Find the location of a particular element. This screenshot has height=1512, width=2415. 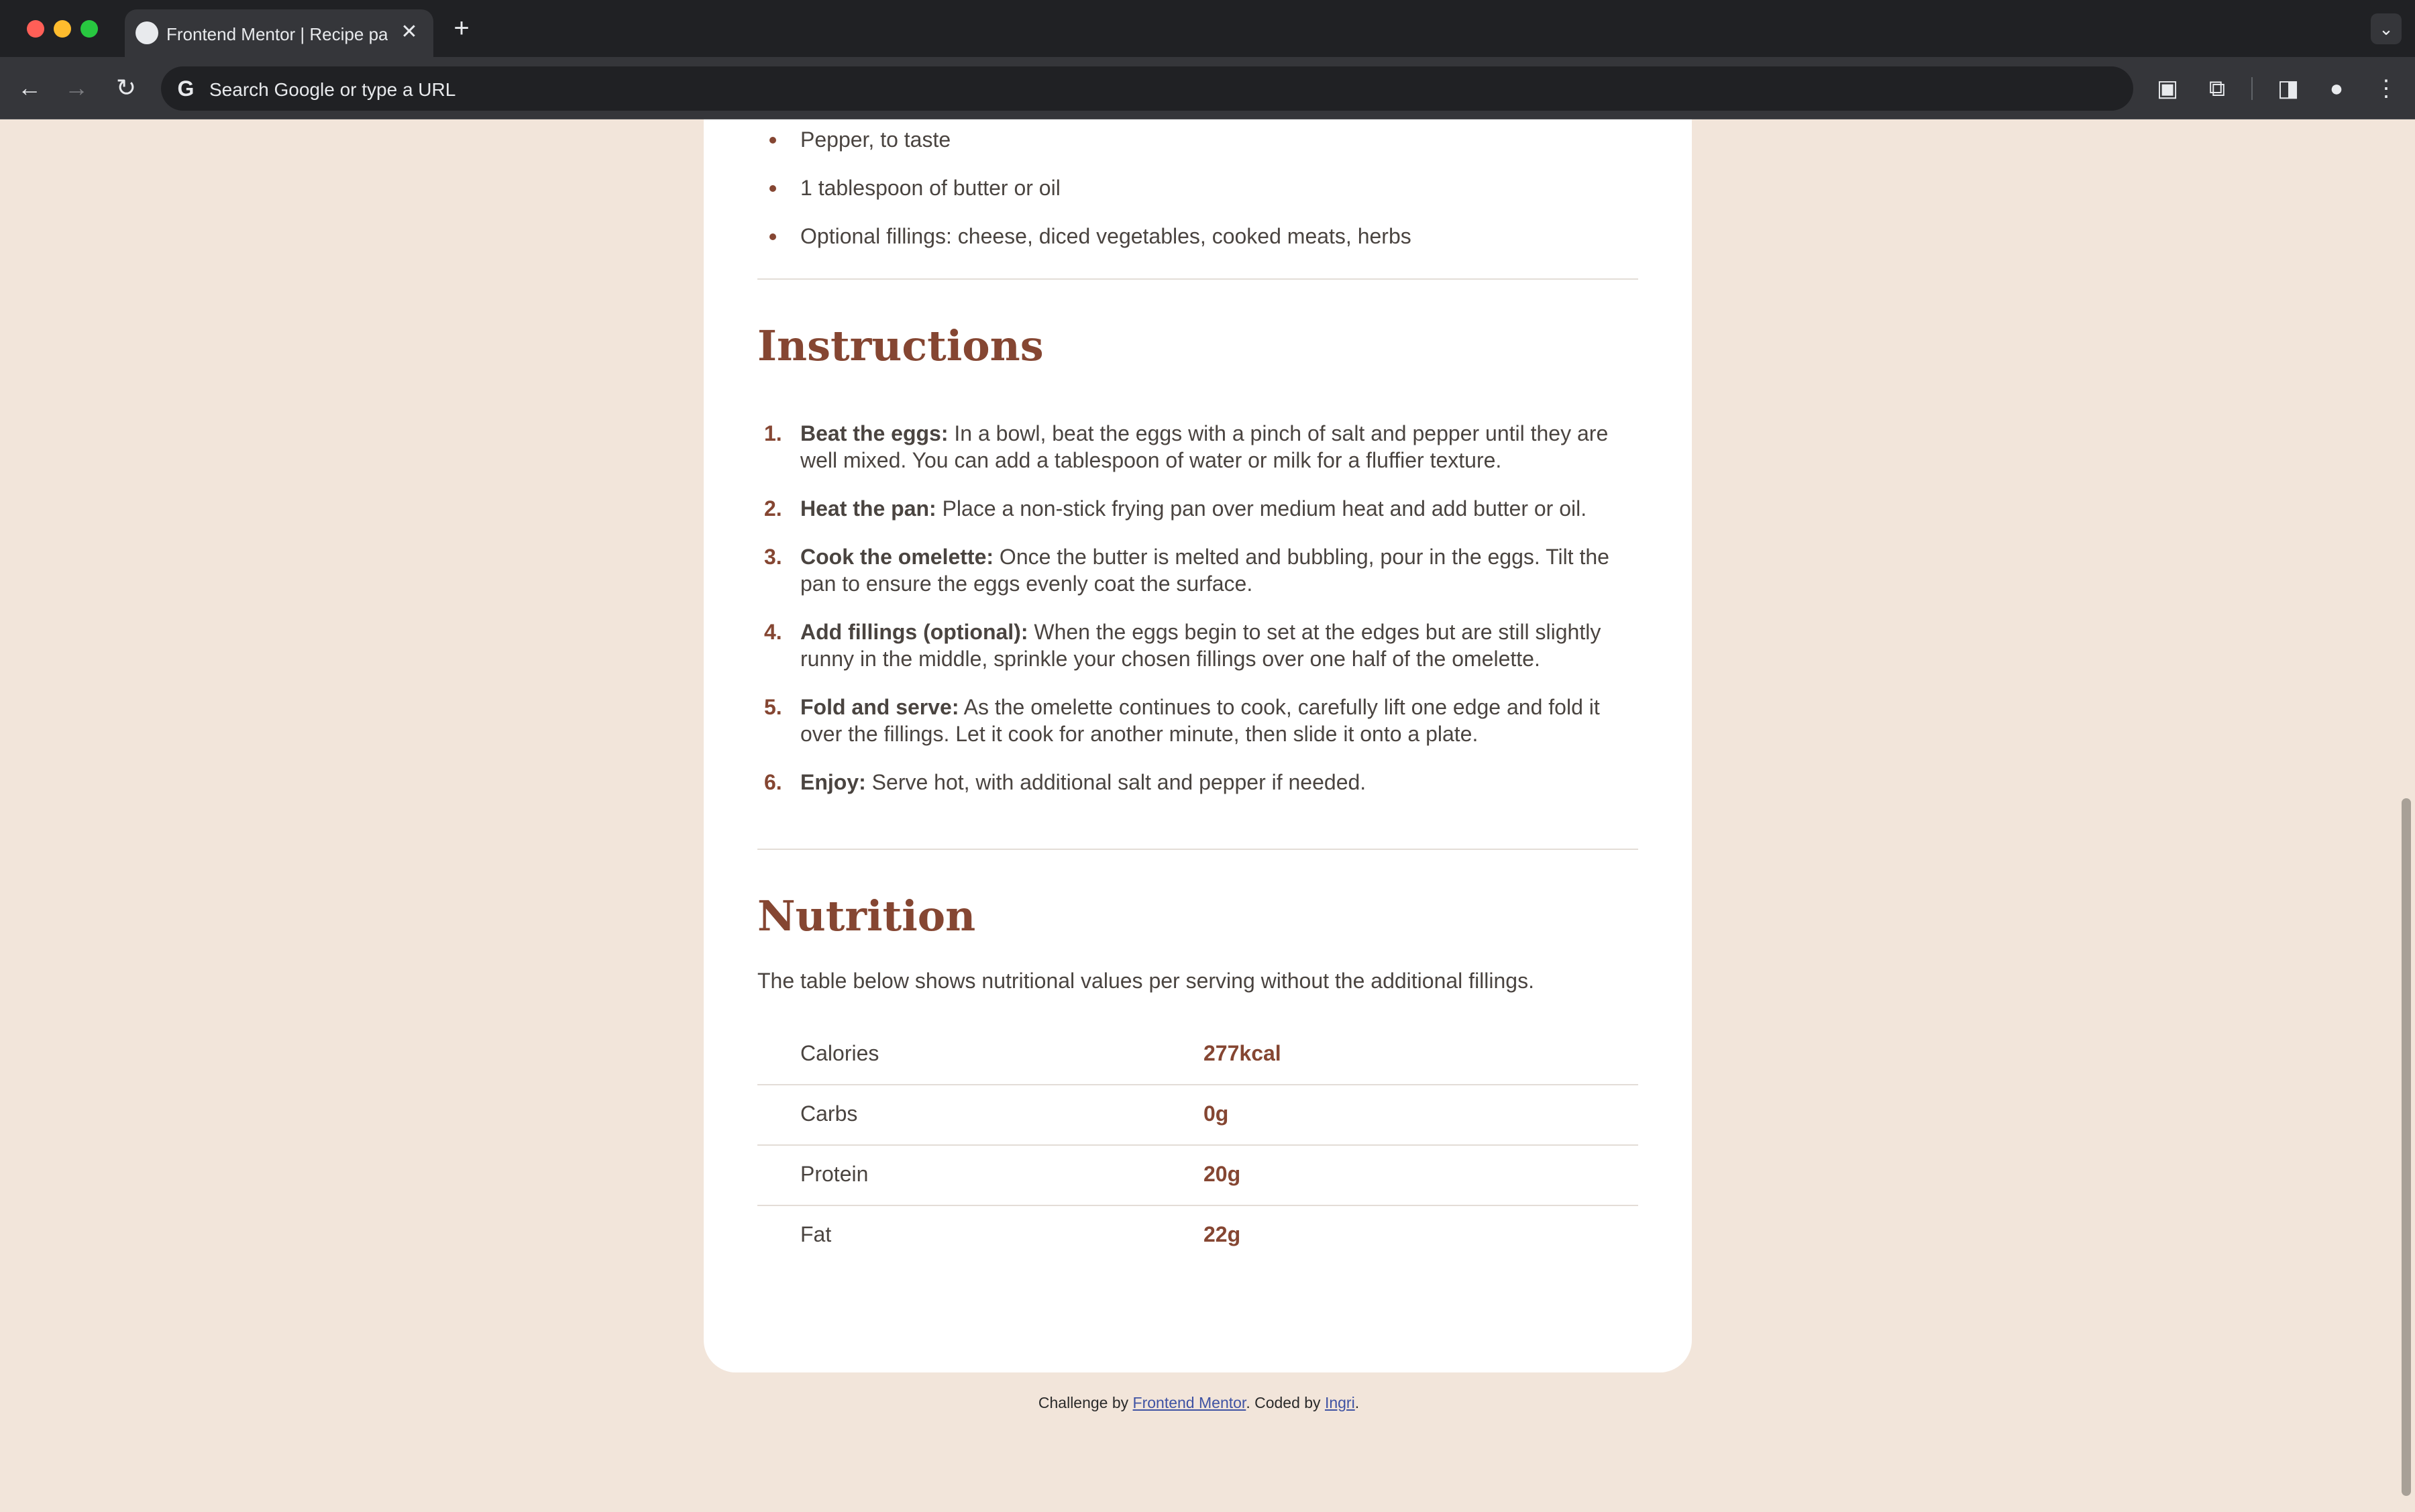

step-title: Add fillings (optional): is located at coordinates (914, 632).